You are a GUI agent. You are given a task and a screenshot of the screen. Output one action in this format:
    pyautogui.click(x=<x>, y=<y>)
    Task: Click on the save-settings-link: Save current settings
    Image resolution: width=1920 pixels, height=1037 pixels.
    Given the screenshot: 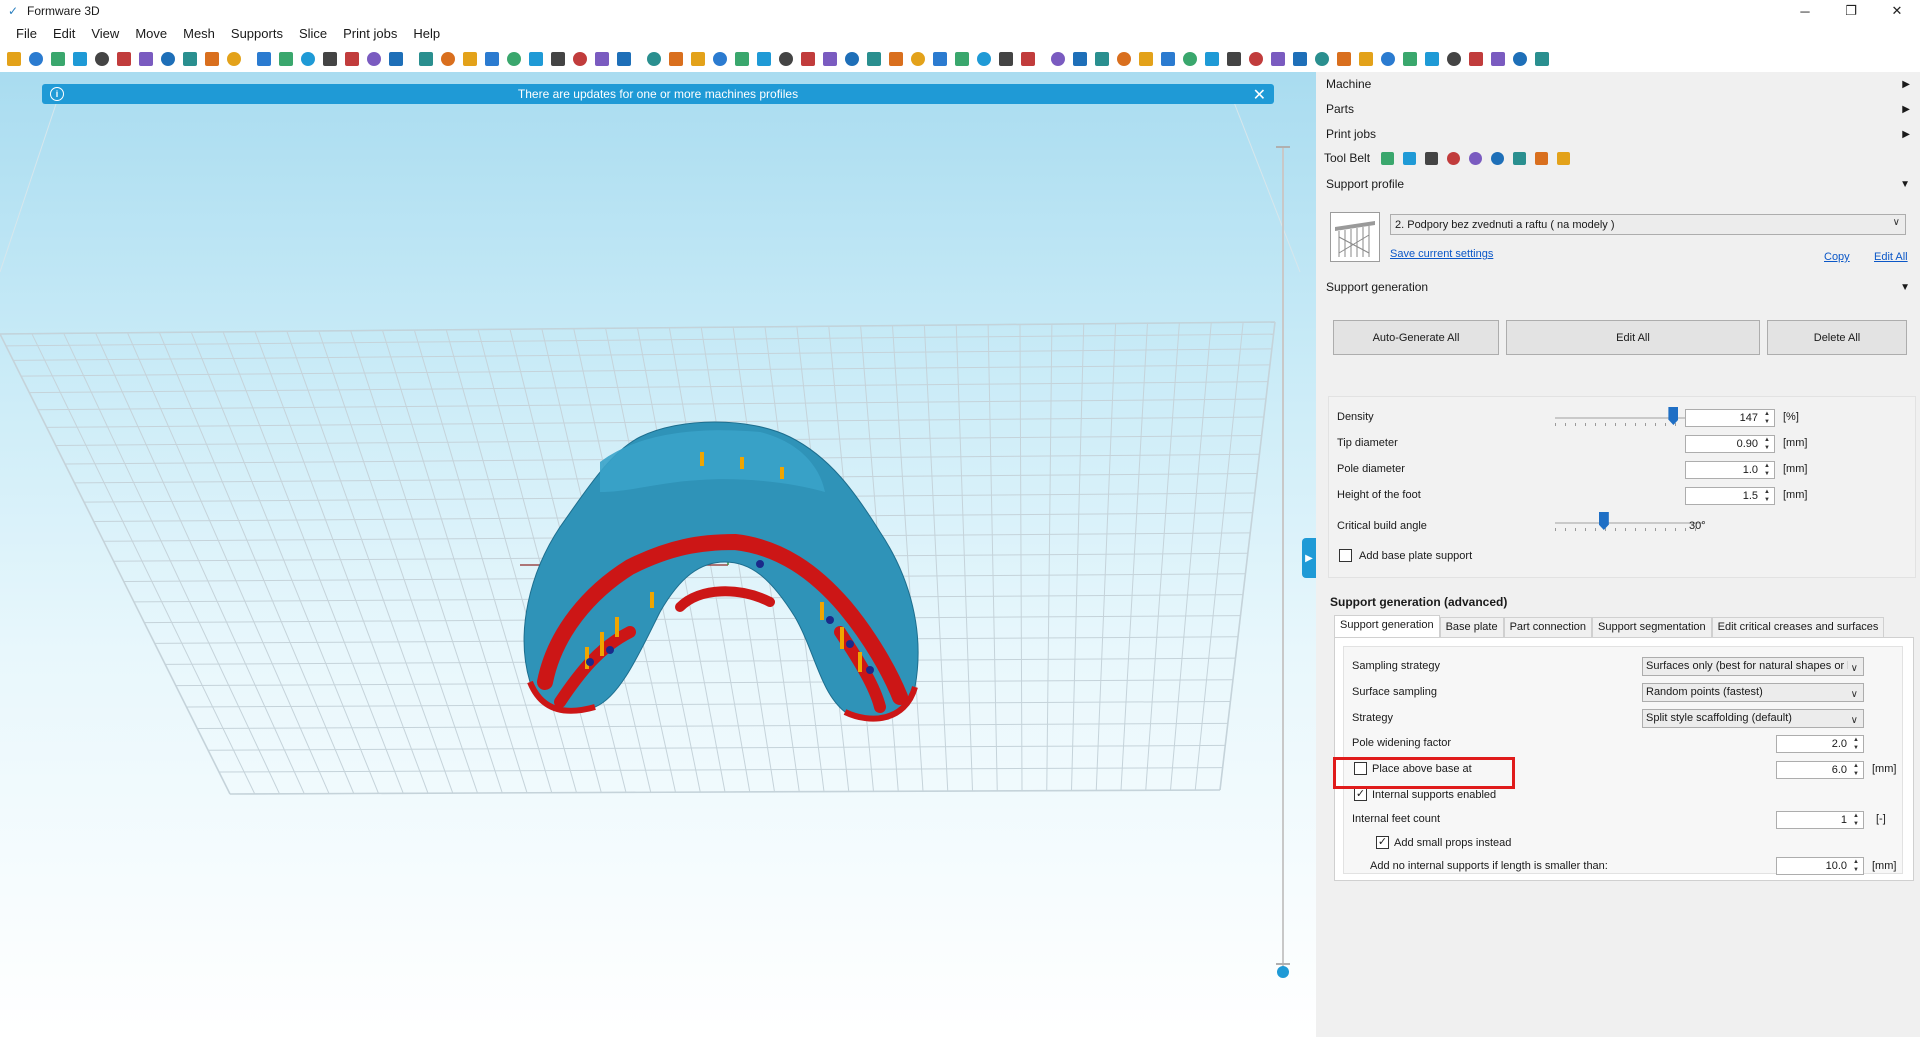 What is the action you would take?
    pyautogui.click(x=1441, y=254)
    